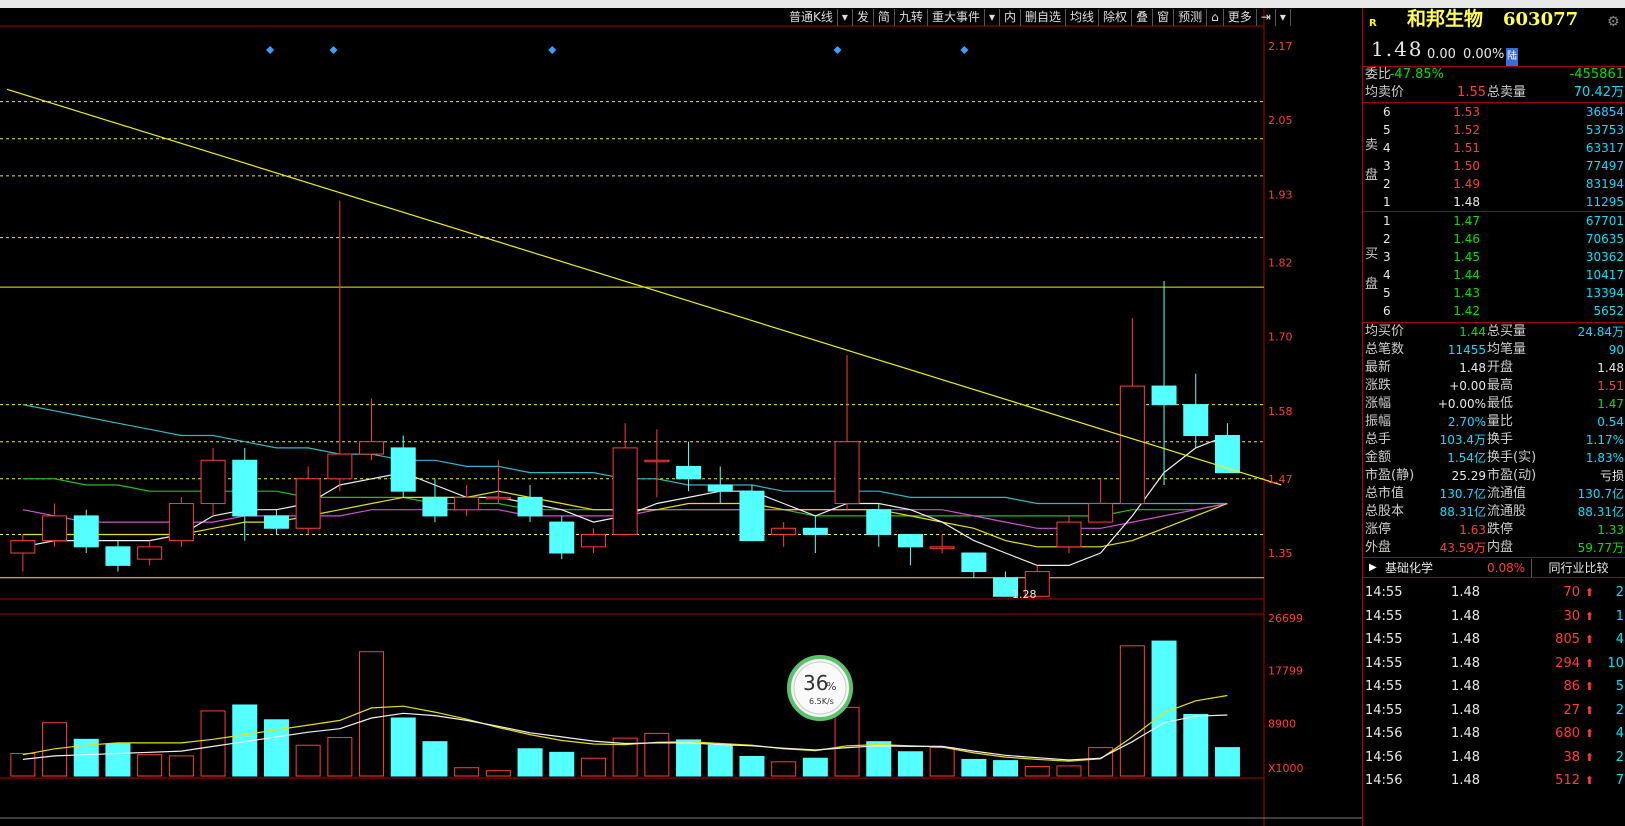  Describe the element at coordinates (1578, 568) in the screenshot. I see `industry-compare-button: 同行业比较` at that location.